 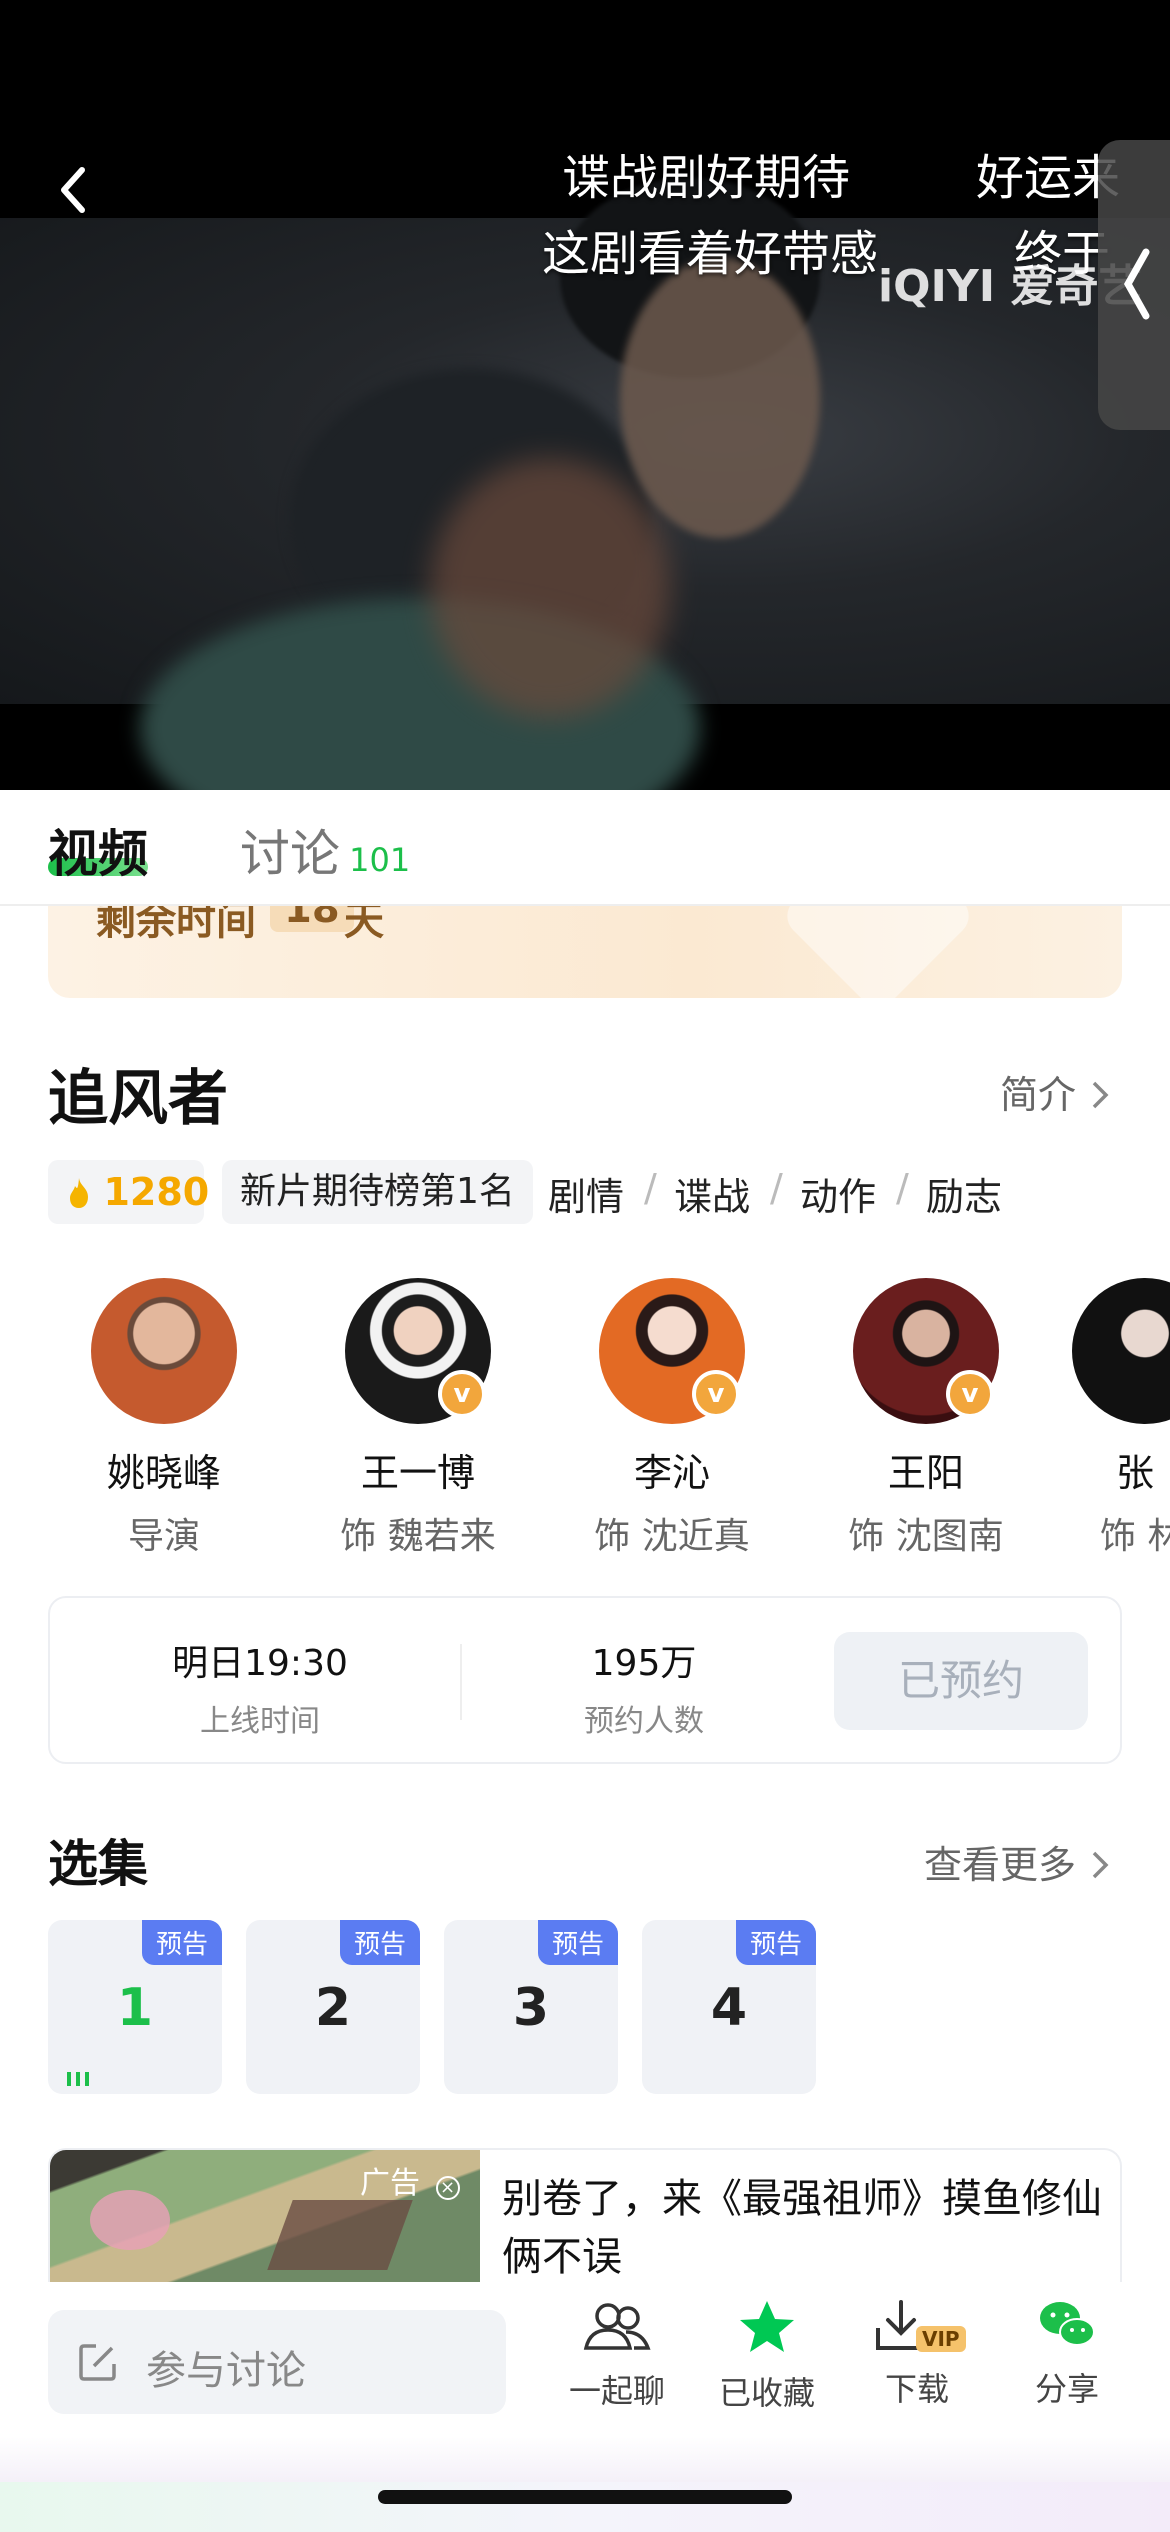 I want to click on episodes-more-label: 查看更多, so click(x=1000, y=1865).